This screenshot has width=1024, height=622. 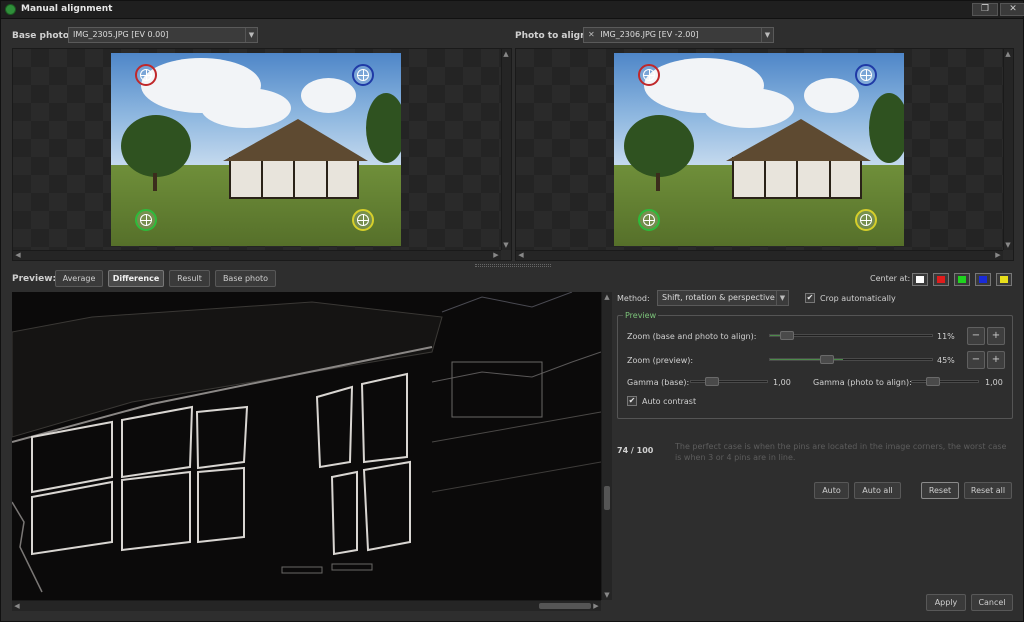 What do you see at coordinates (163, 35) in the screenshot?
I see `base-photo-select: IMG_2305.JPG [EV 0.00] ▼` at bounding box center [163, 35].